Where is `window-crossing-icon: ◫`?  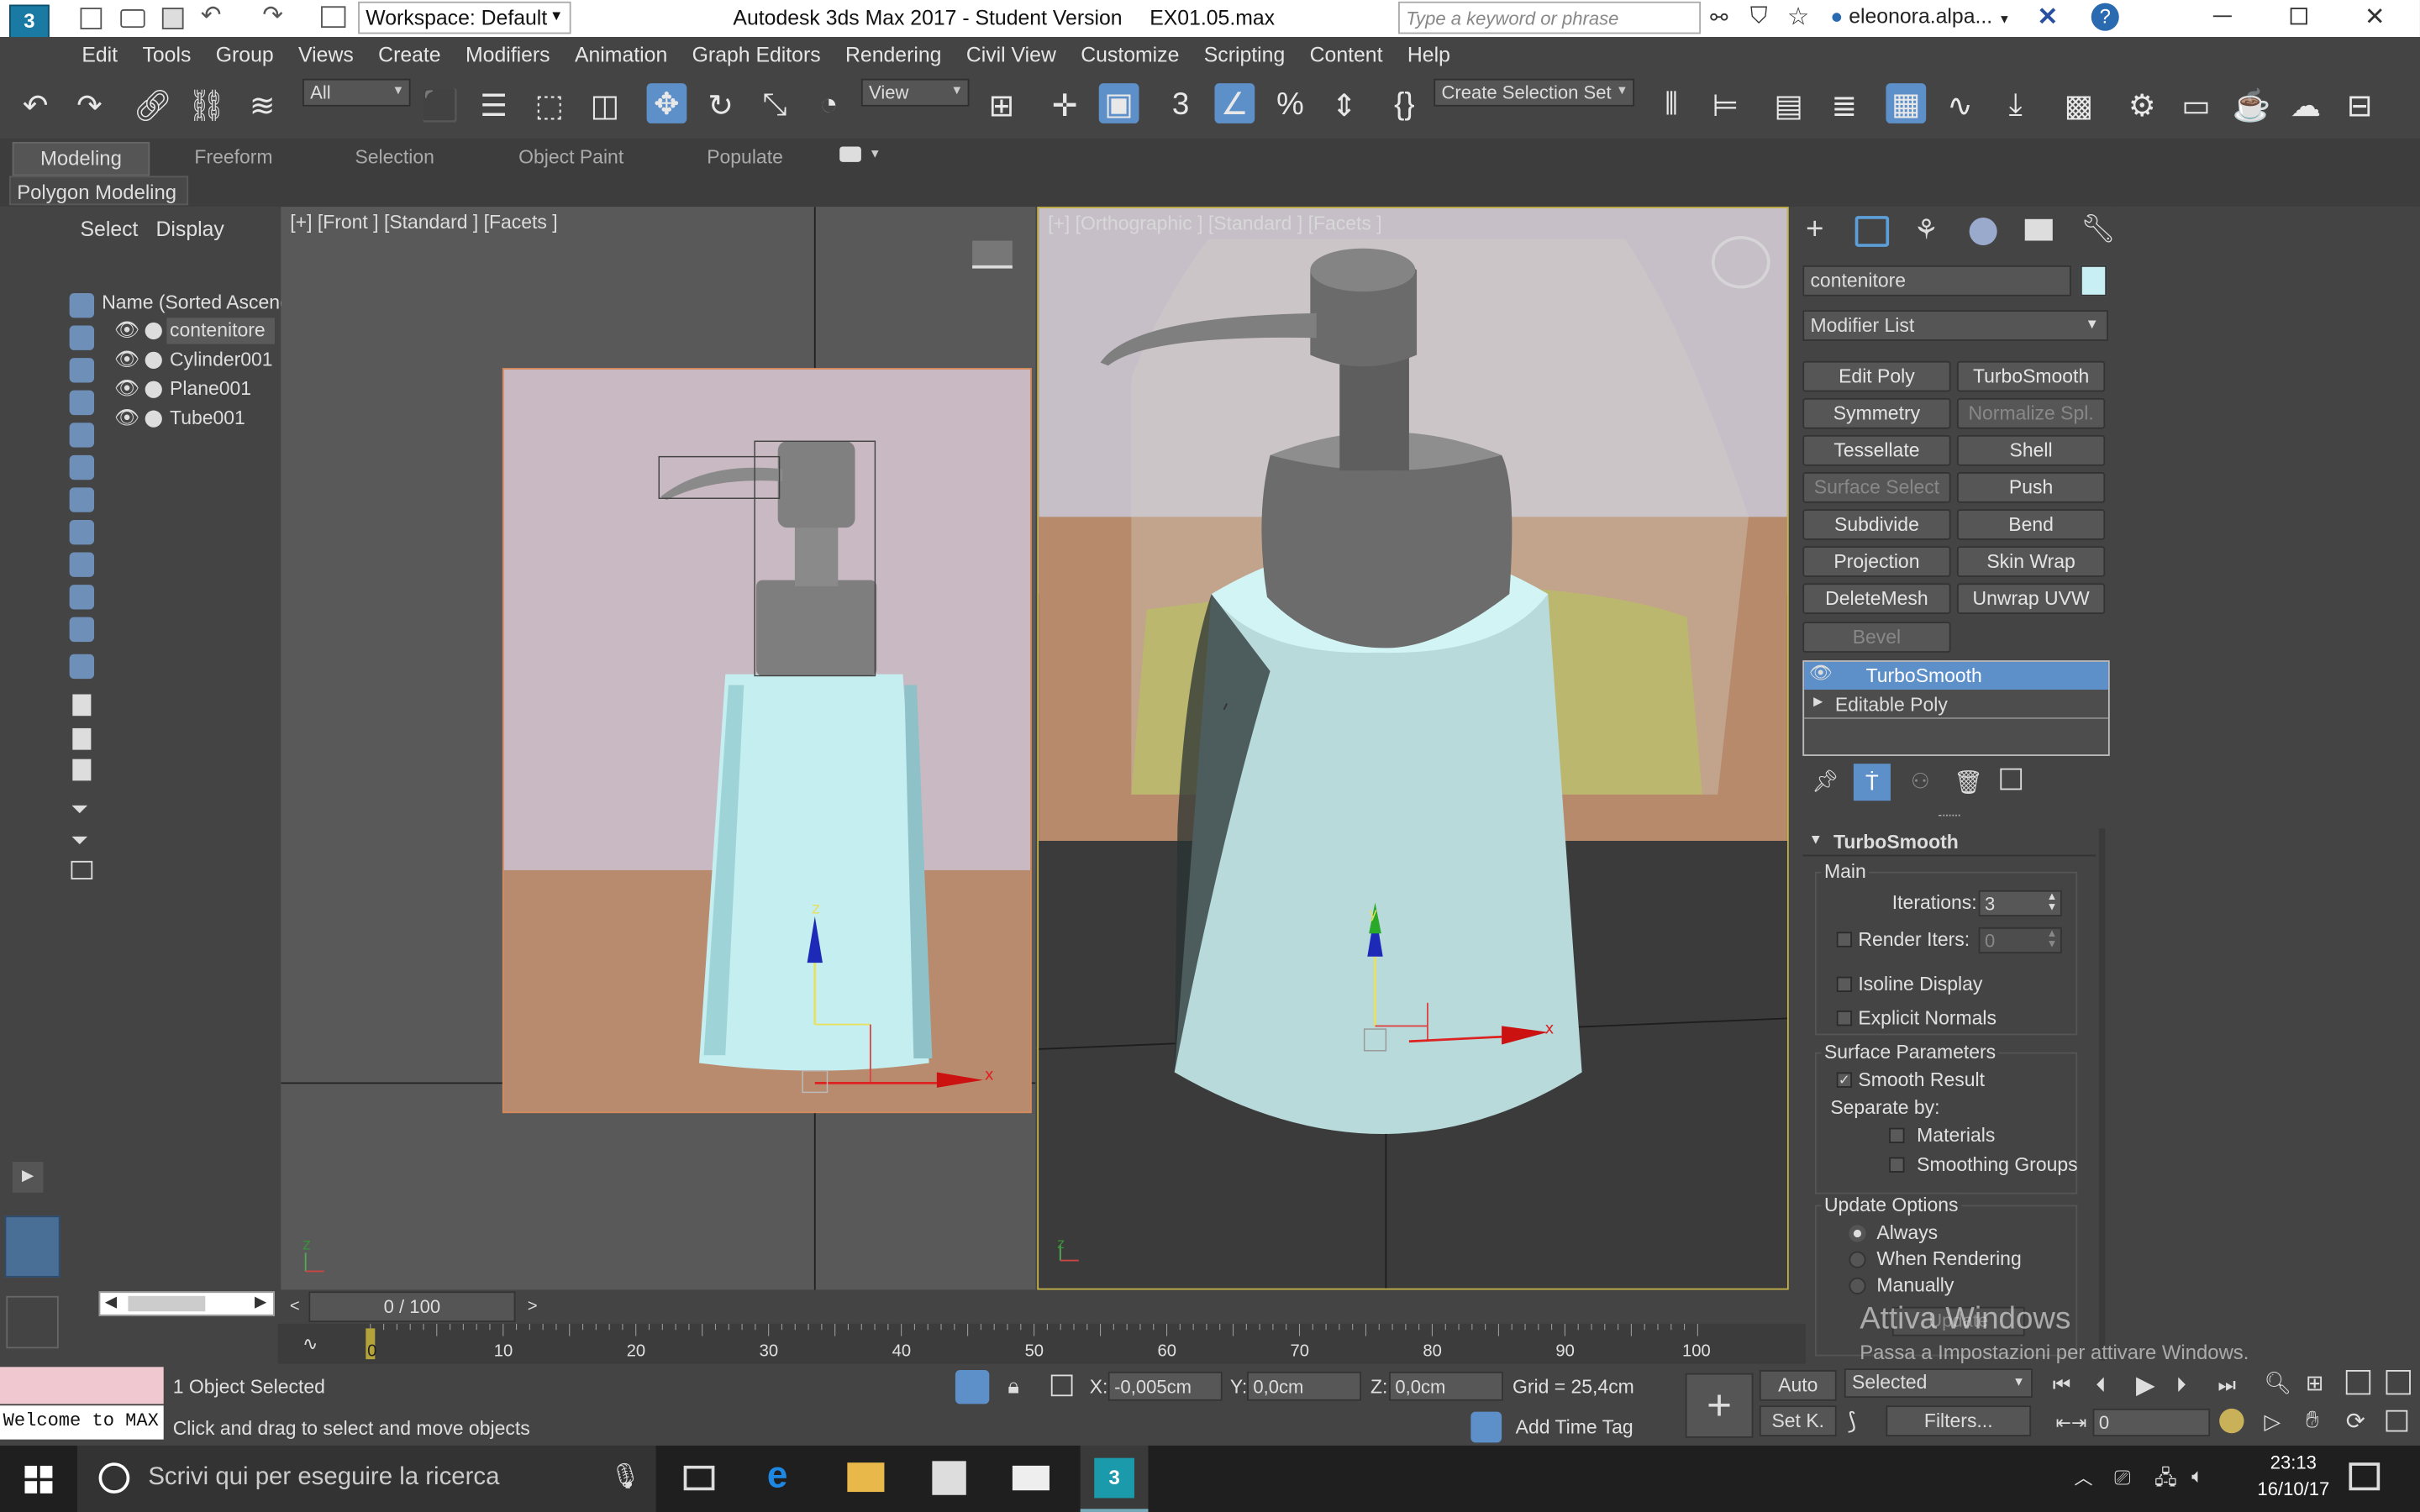 window-crossing-icon: ◫ is located at coordinates (605, 105).